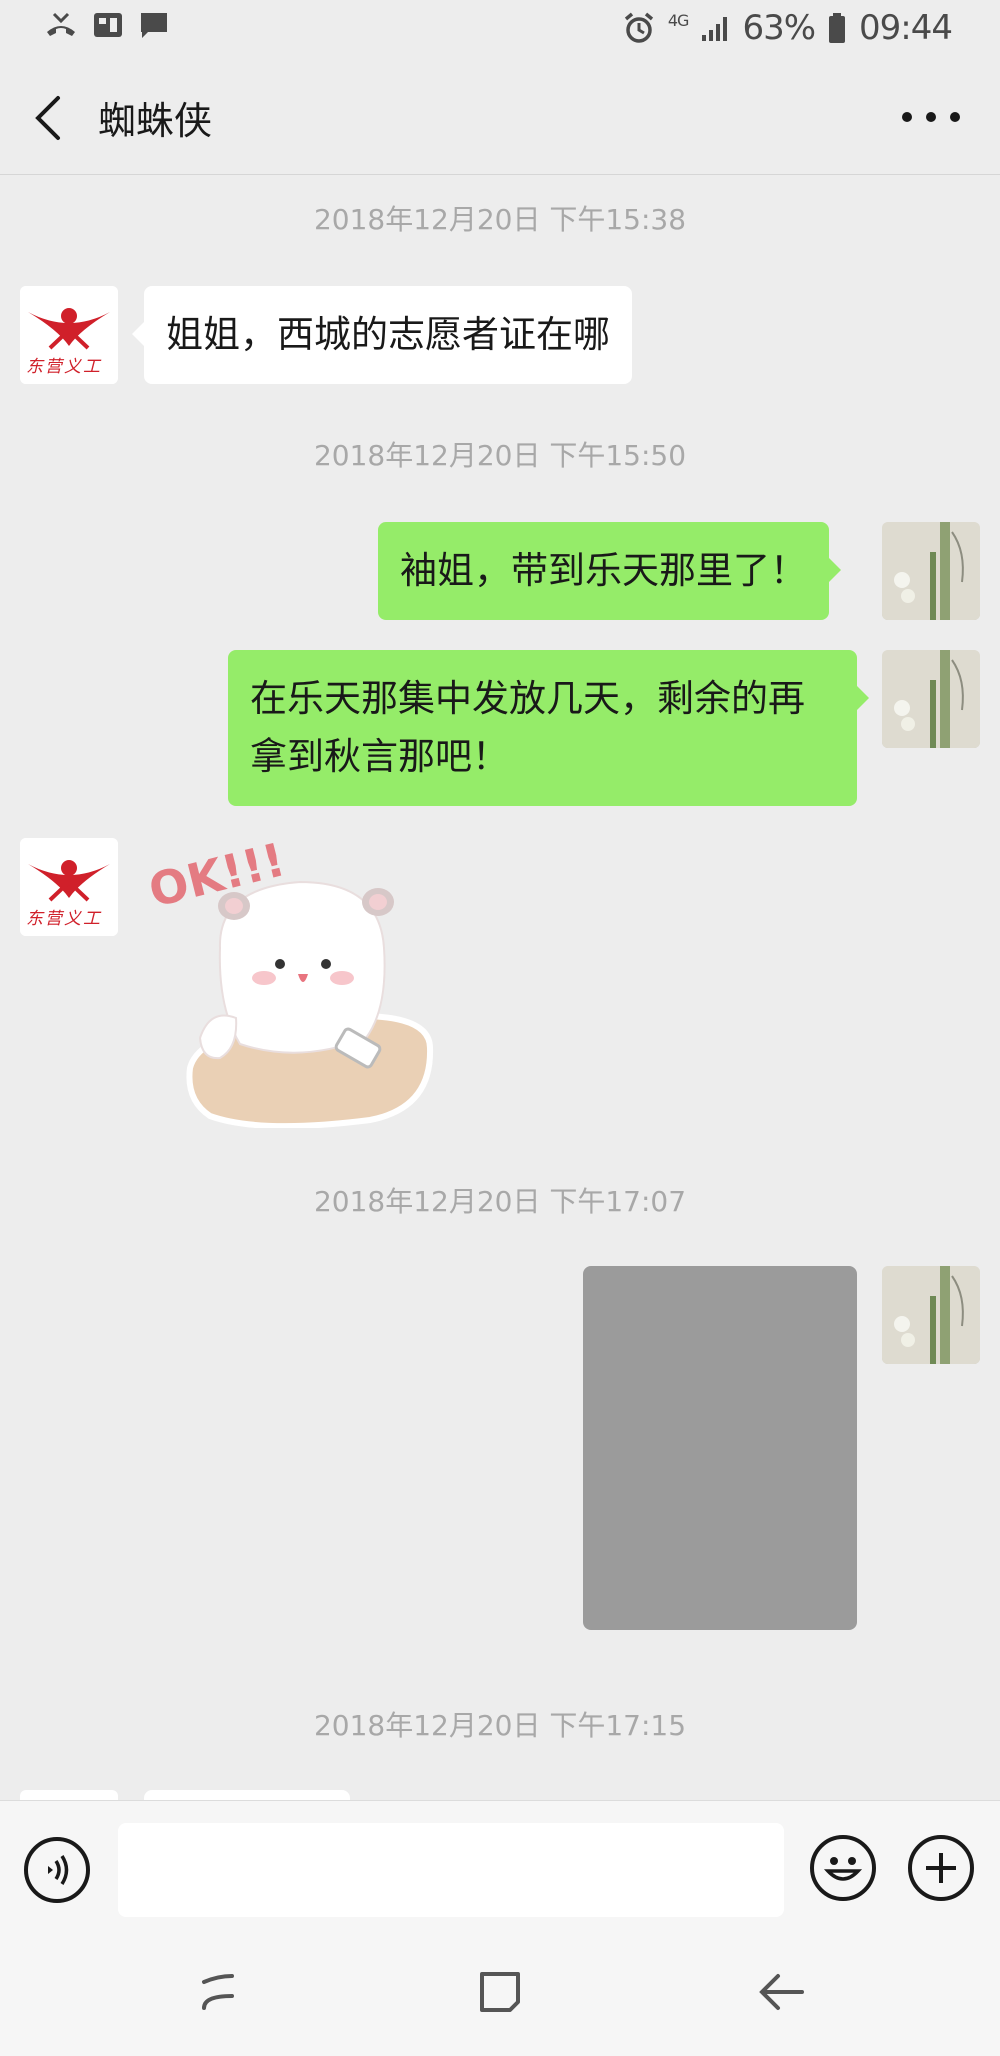 The height and width of the screenshot is (2056, 1000). What do you see at coordinates (500, 219) in the screenshot?
I see `message-timestamp: 2018年12月20日 下午15:38` at bounding box center [500, 219].